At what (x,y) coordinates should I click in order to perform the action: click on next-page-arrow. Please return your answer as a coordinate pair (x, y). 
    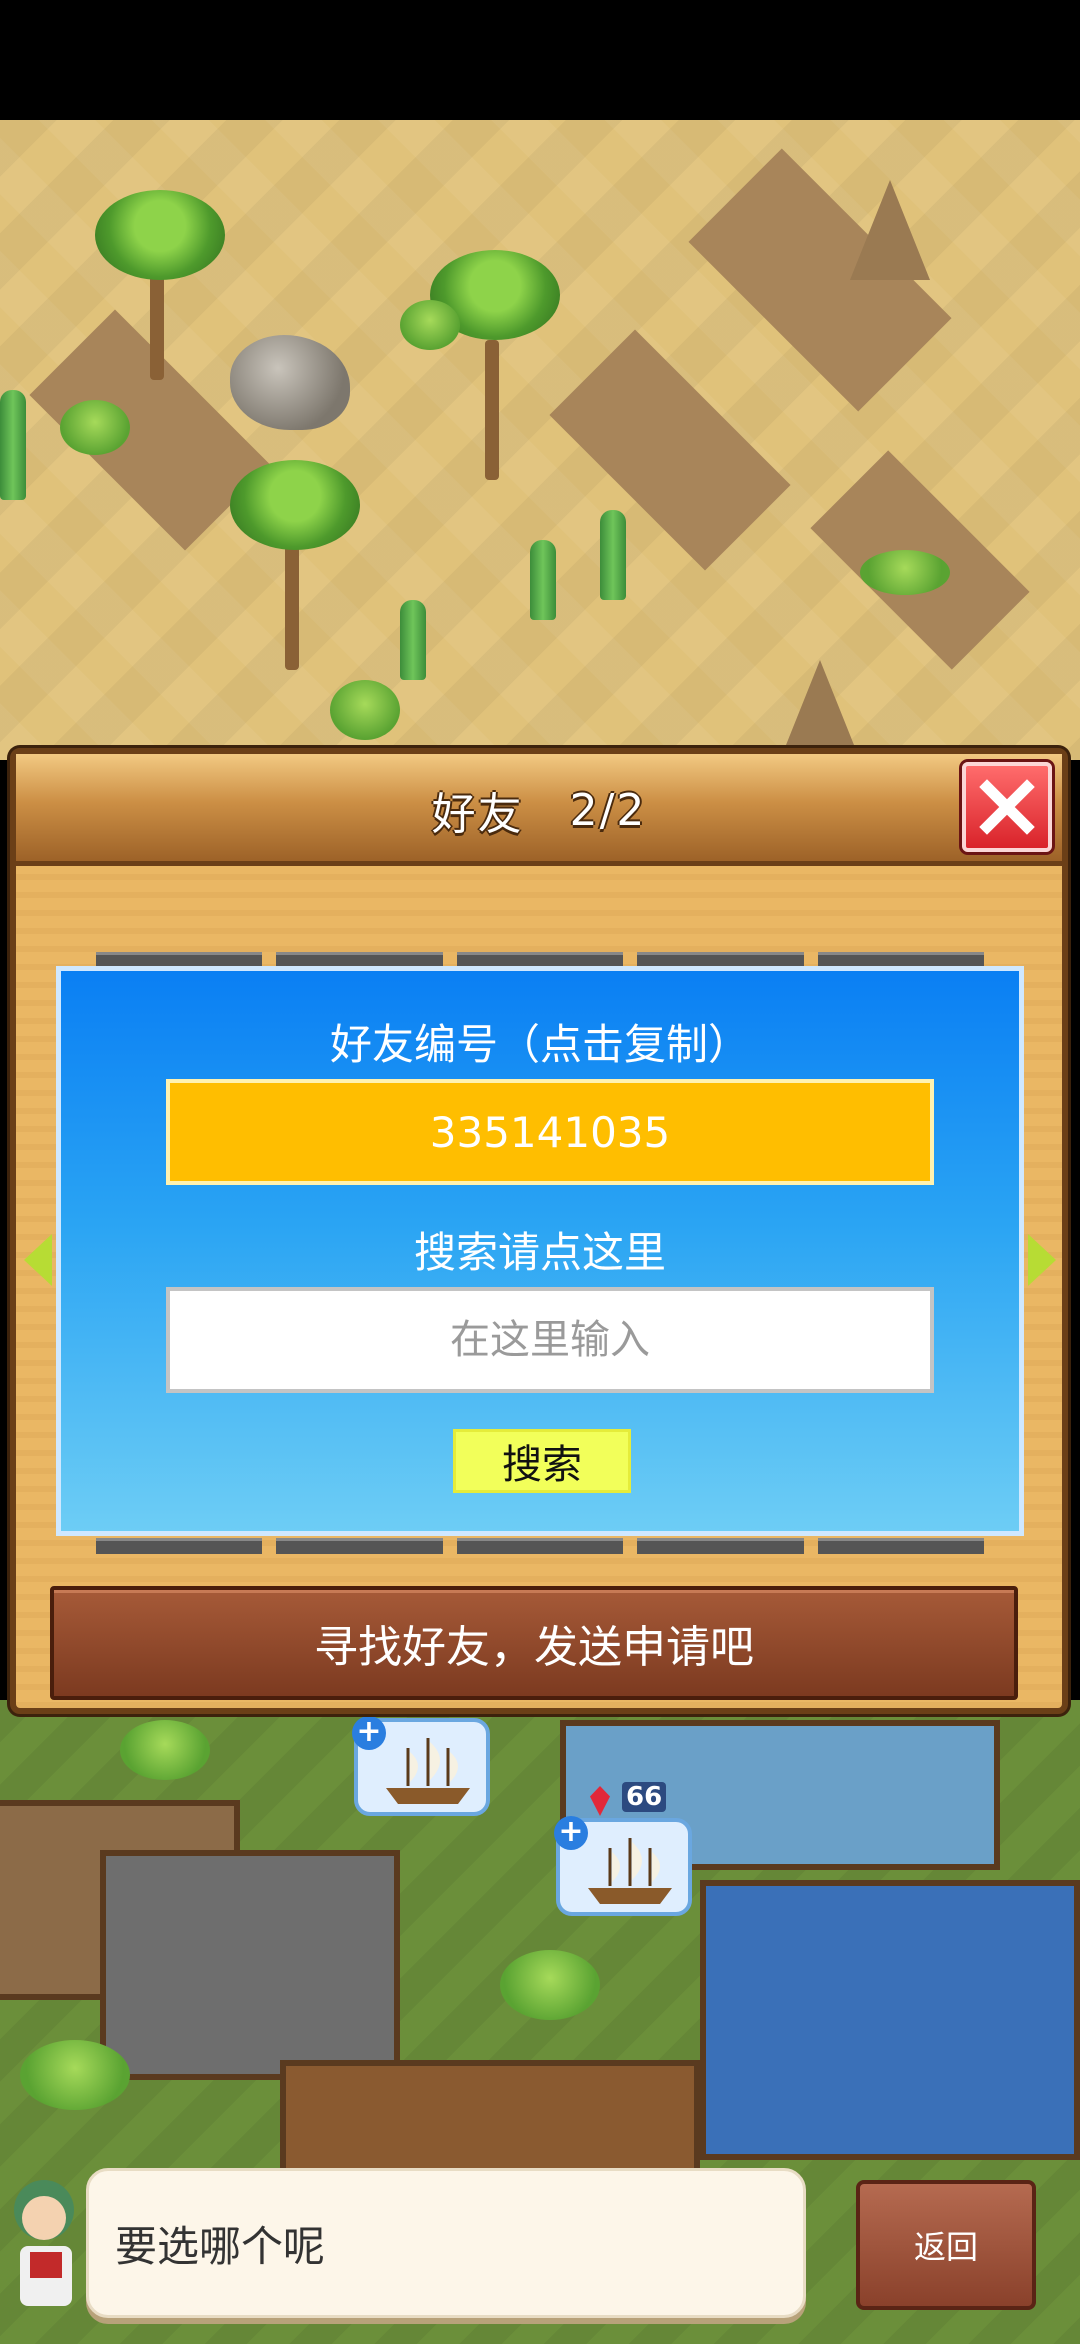
    Looking at the image, I should click on (1042, 1260).